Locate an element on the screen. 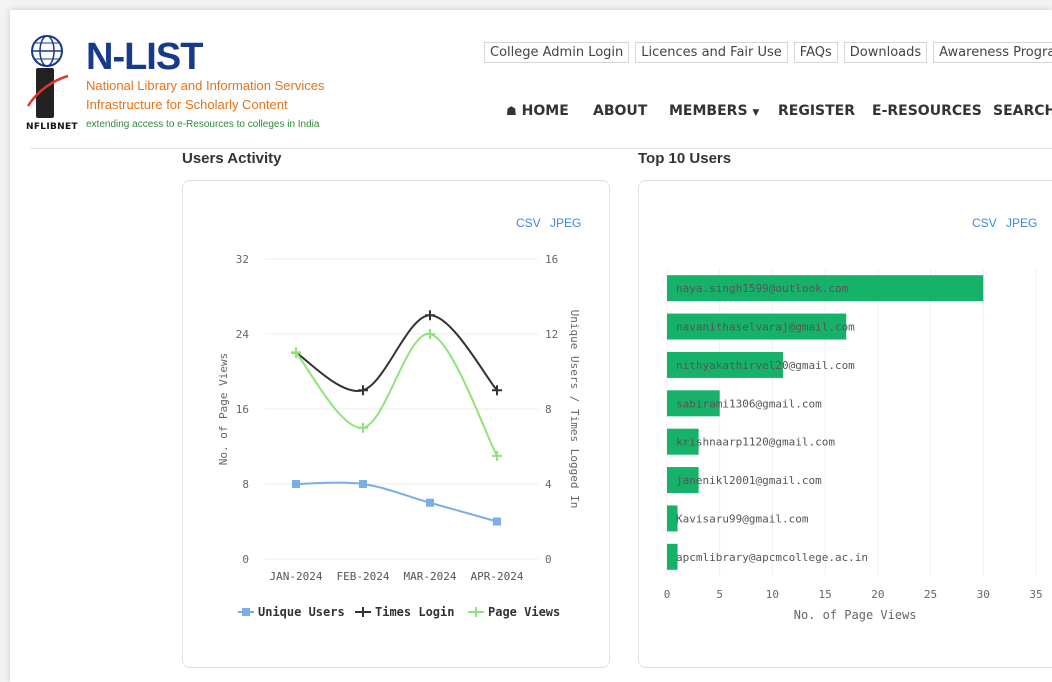  nav-home: ☗ HOME is located at coordinates (537, 111).